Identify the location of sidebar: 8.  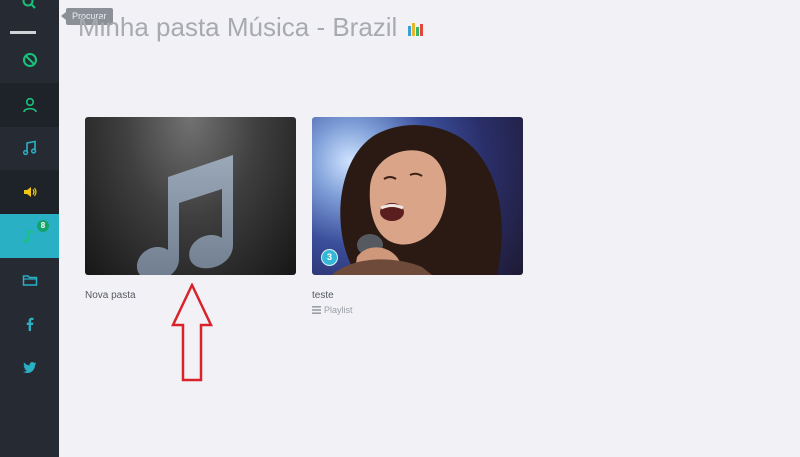
(29, 228).